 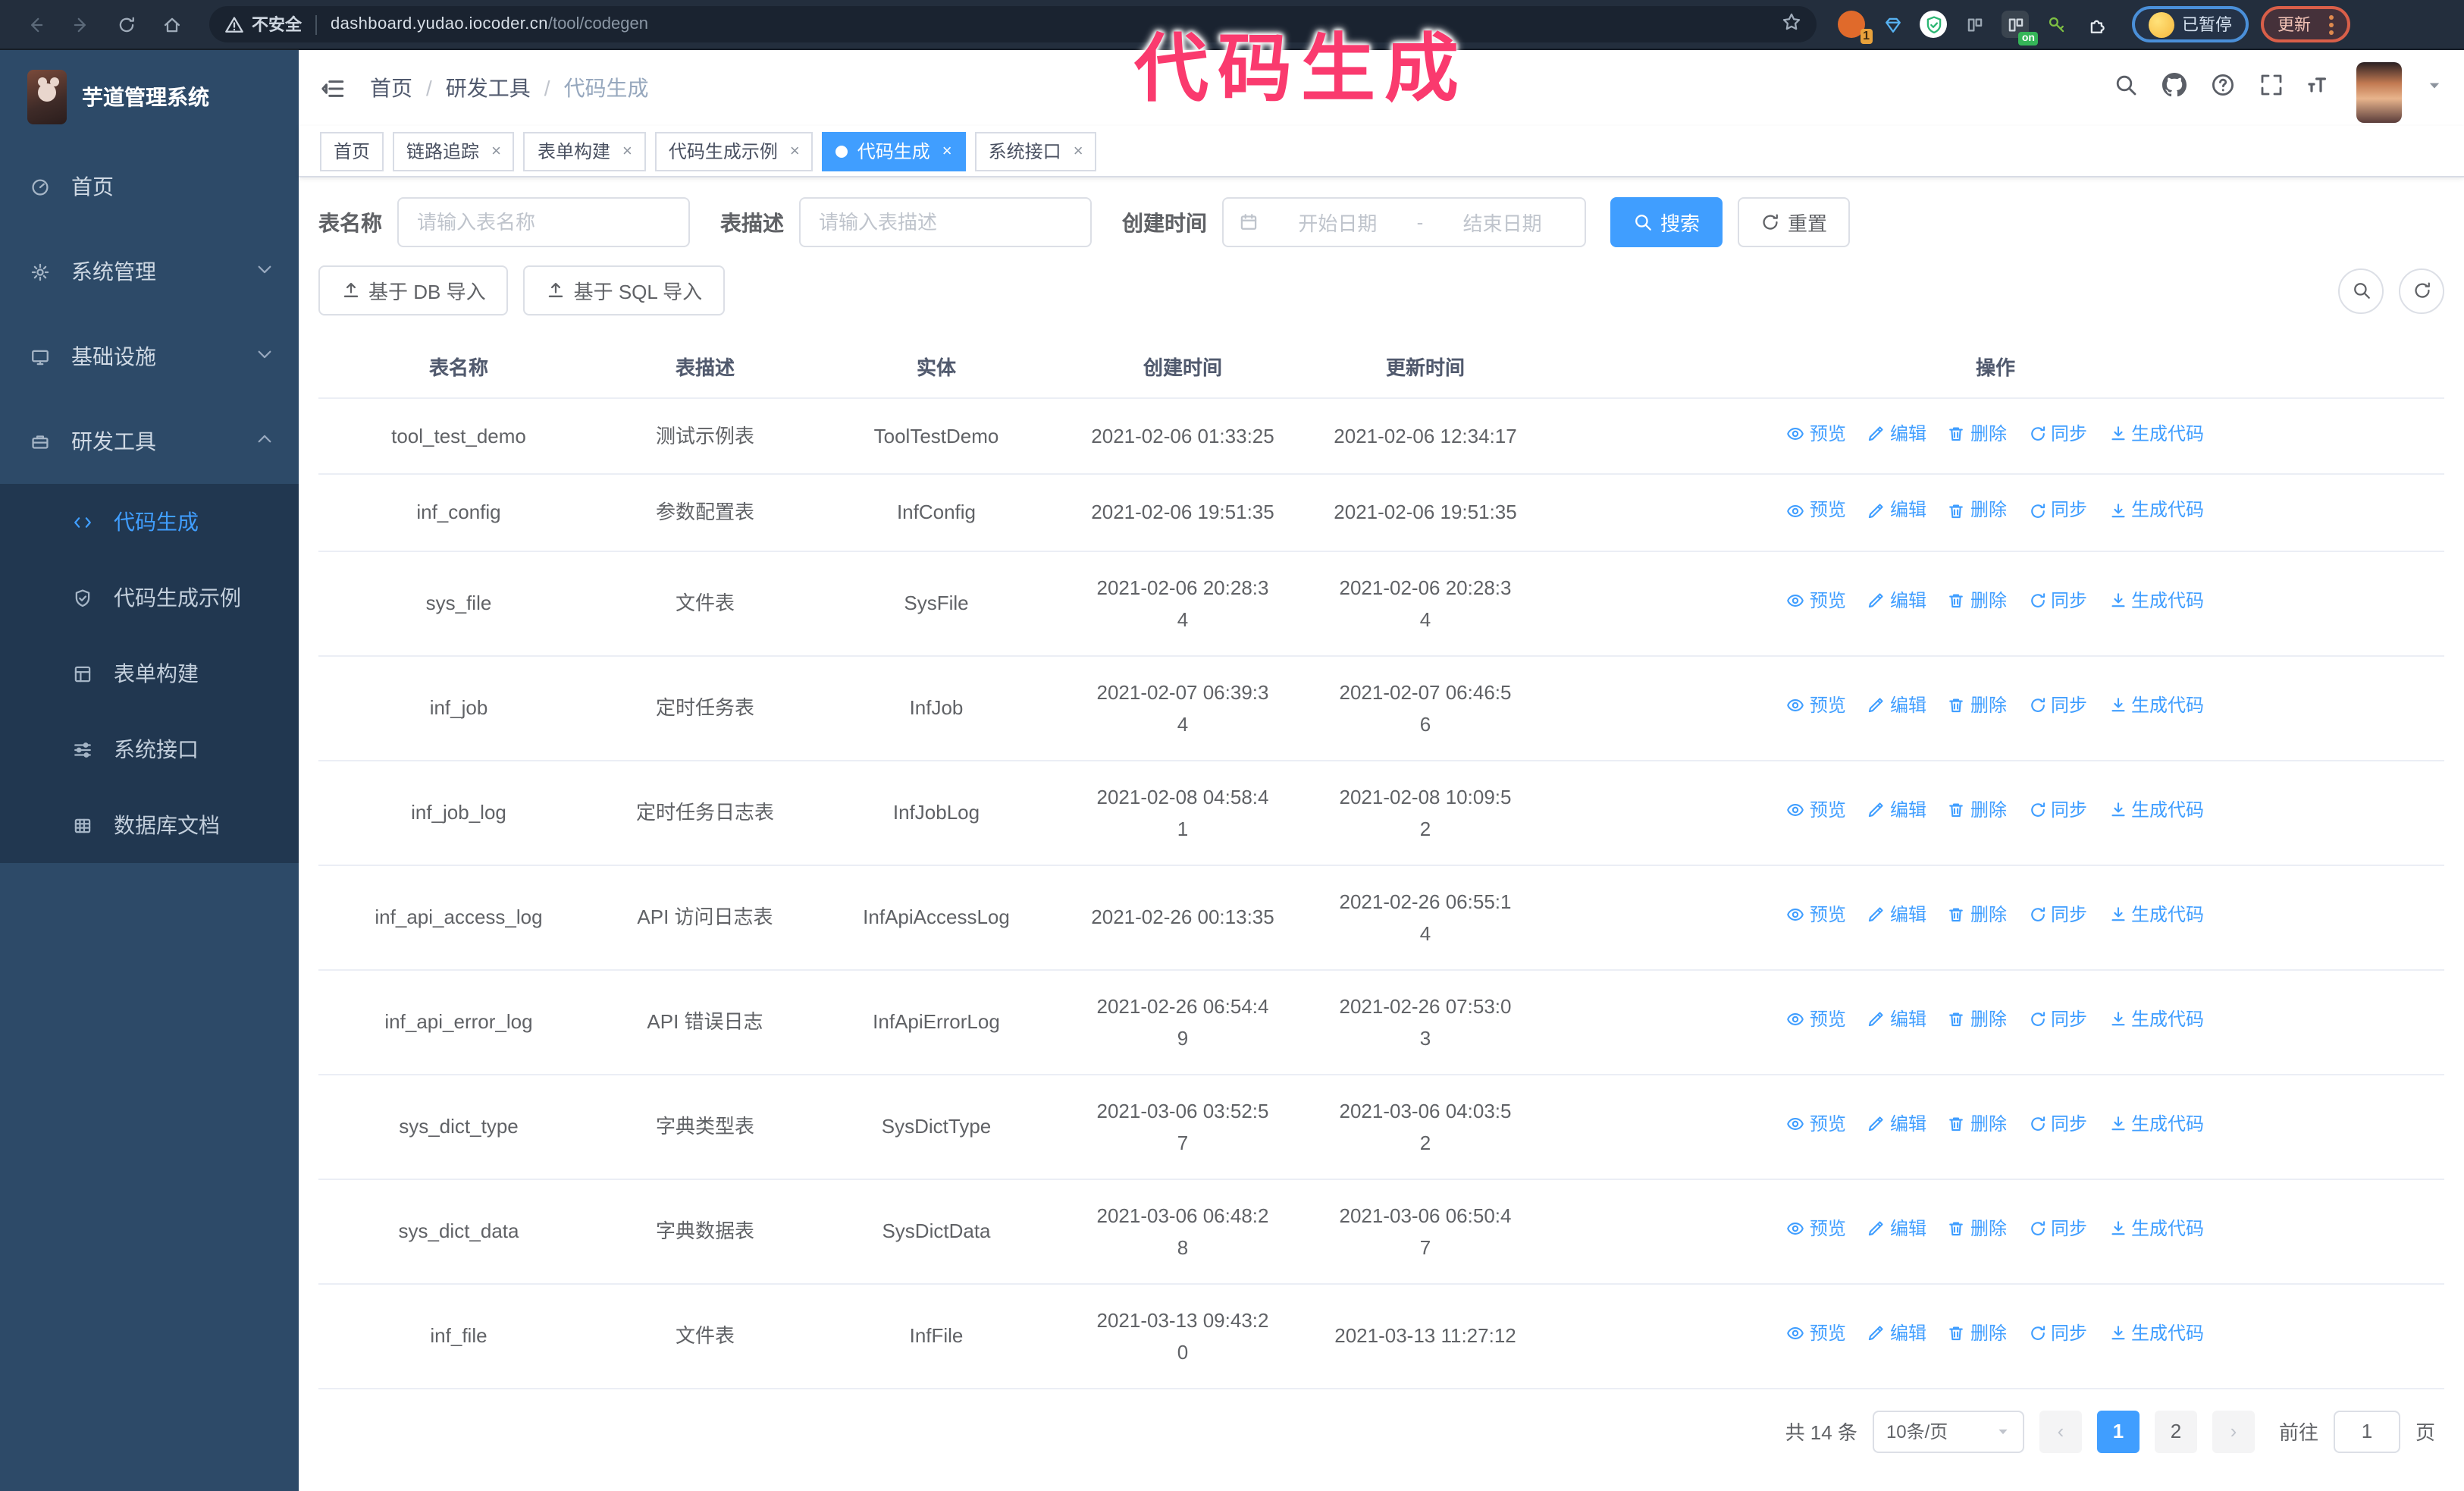 I want to click on profile-paused-badge: 已暂停, so click(x=2190, y=24).